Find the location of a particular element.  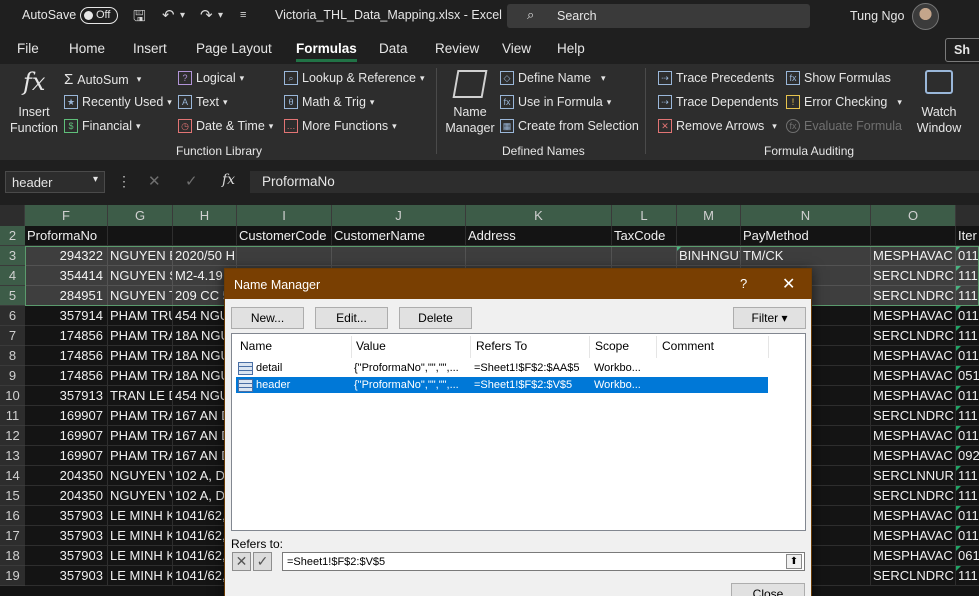

collapse-dialog-icon: ⬆ is located at coordinates (794, 561).